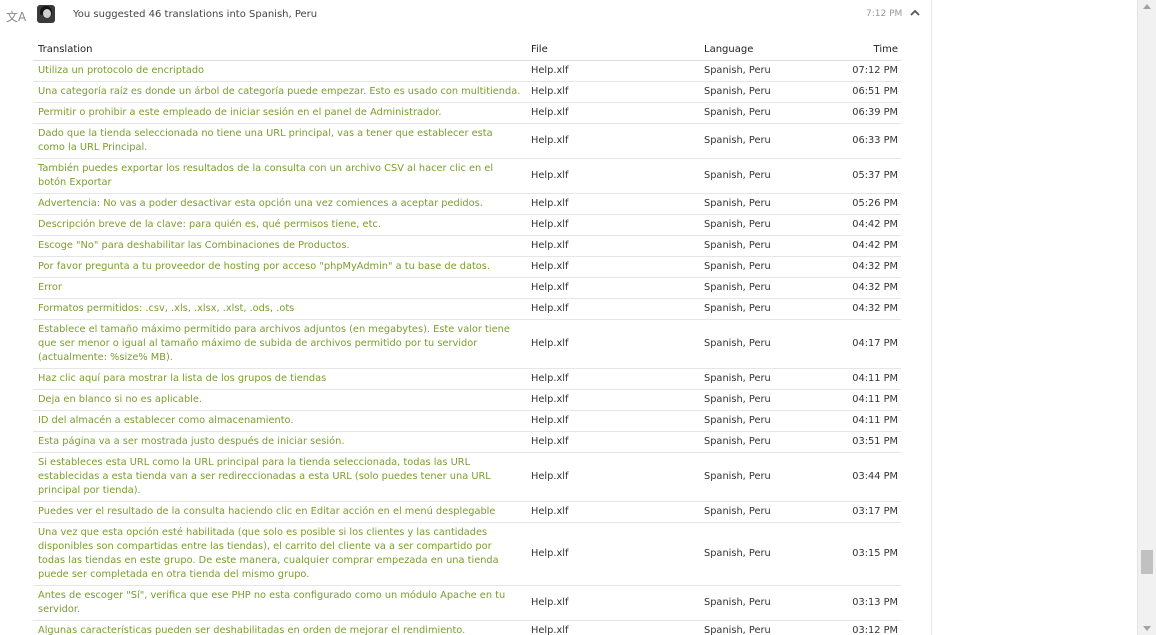  What do you see at coordinates (859, 71) in the screenshot?
I see `time-cell: 07:12 PM` at bounding box center [859, 71].